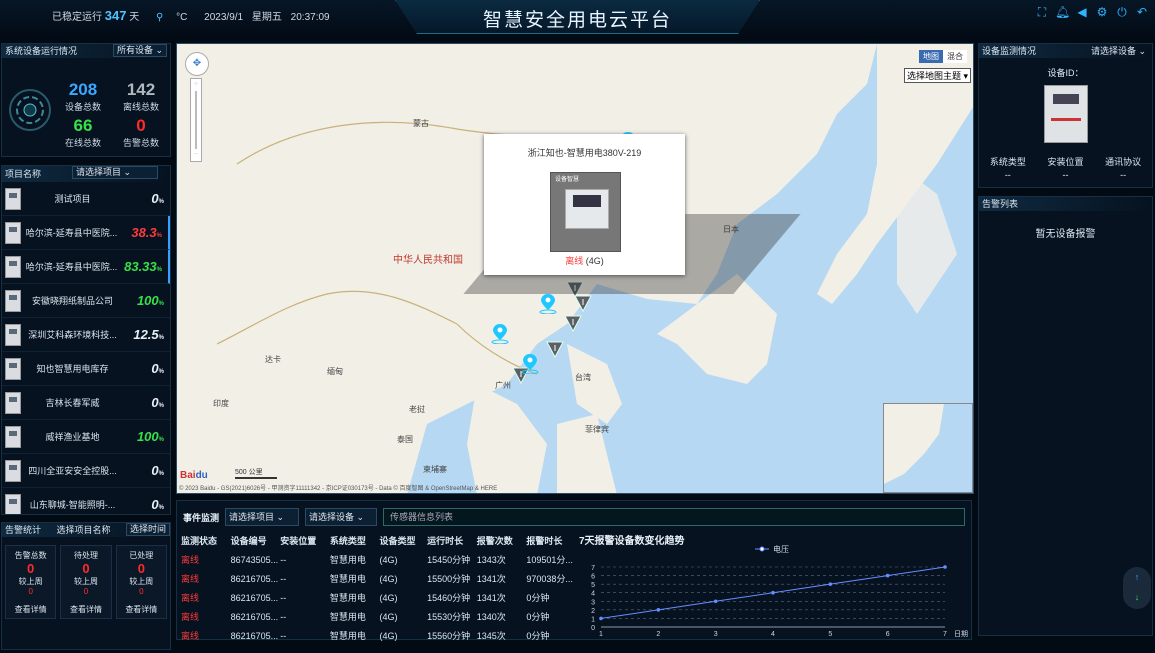 The image size is (1155, 653). What do you see at coordinates (196, 155) in the screenshot?
I see `zoom-out-button: −` at bounding box center [196, 155].